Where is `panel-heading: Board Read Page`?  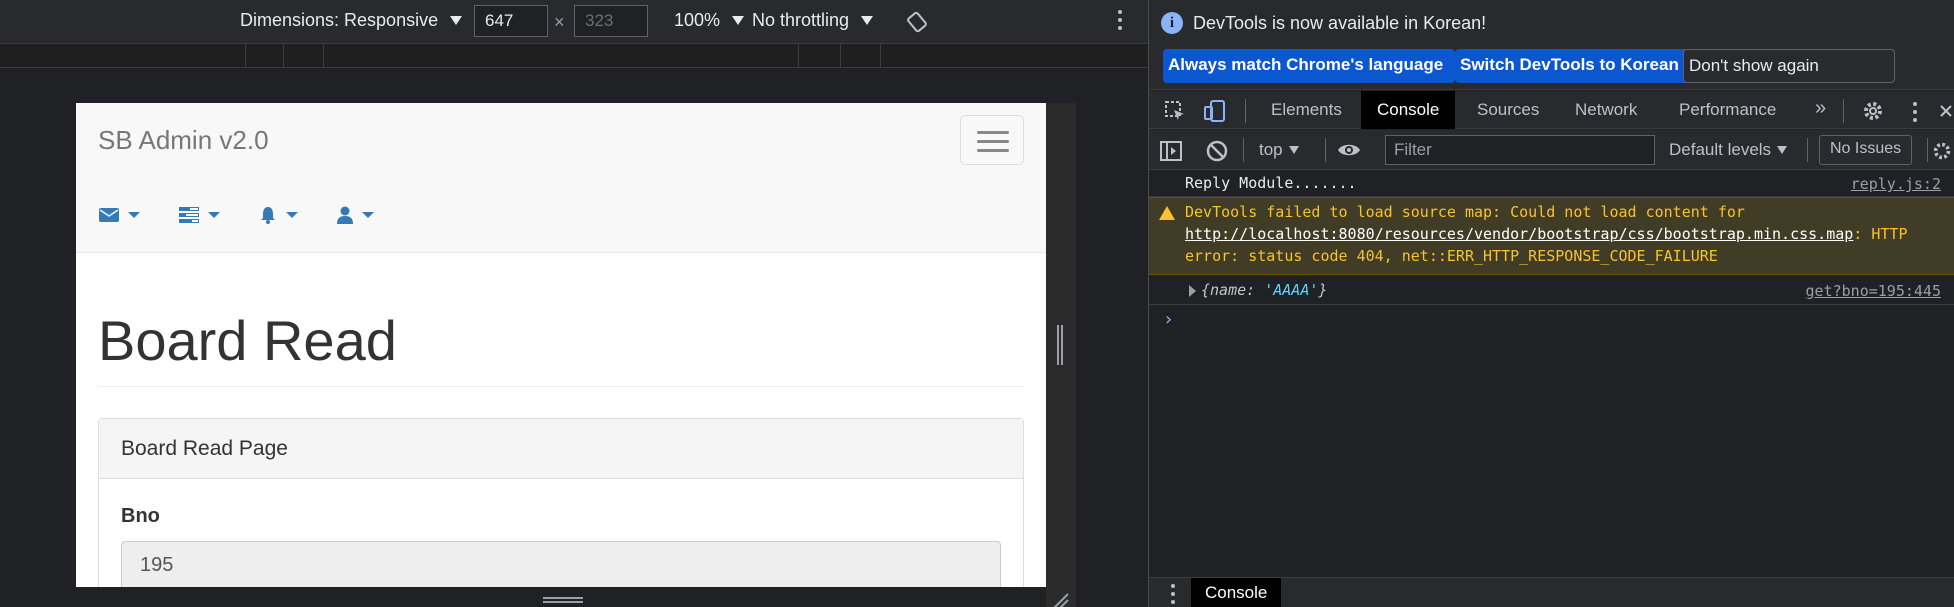 panel-heading: Board Read Page is located at coordinates (561, 449).